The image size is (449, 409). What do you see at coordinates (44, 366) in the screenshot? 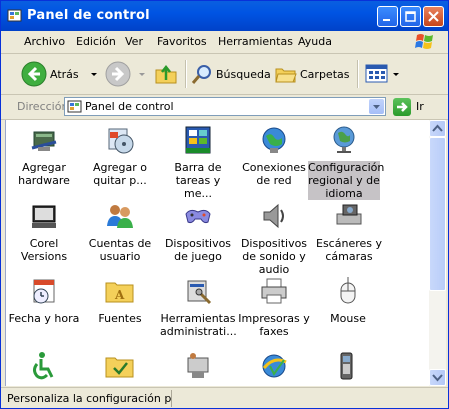
I see `accessibility-icon` at bounding box center [44, 366].